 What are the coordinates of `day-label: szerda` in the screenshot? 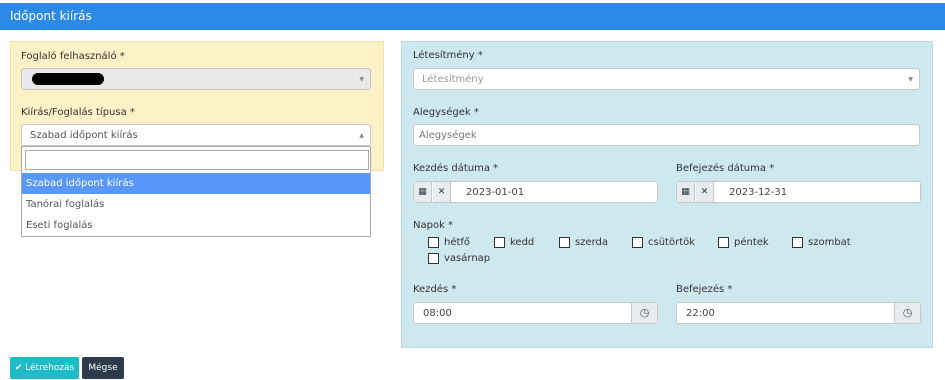 It's located at (592, 242).